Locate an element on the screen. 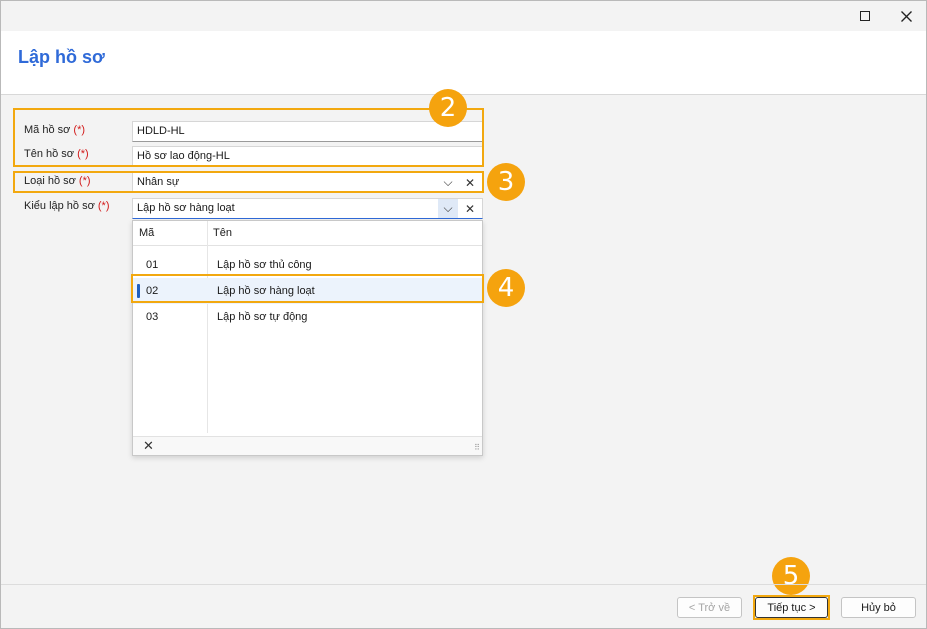 This screenshot has width=927, height=629. record-code-label-text: Mã hồ sơ is located at coordinates (47, 130).